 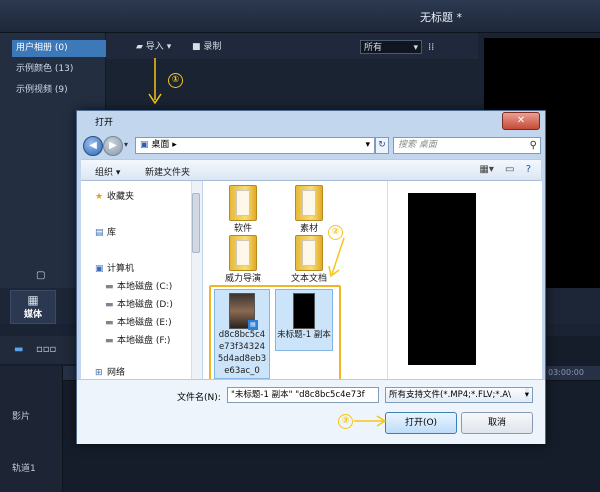 What do you see at coordinates (255, 145) in the screenshot?
I see `address-bar: ▣ 桌面 ▸ ▾` at bounding box center [255, 145].